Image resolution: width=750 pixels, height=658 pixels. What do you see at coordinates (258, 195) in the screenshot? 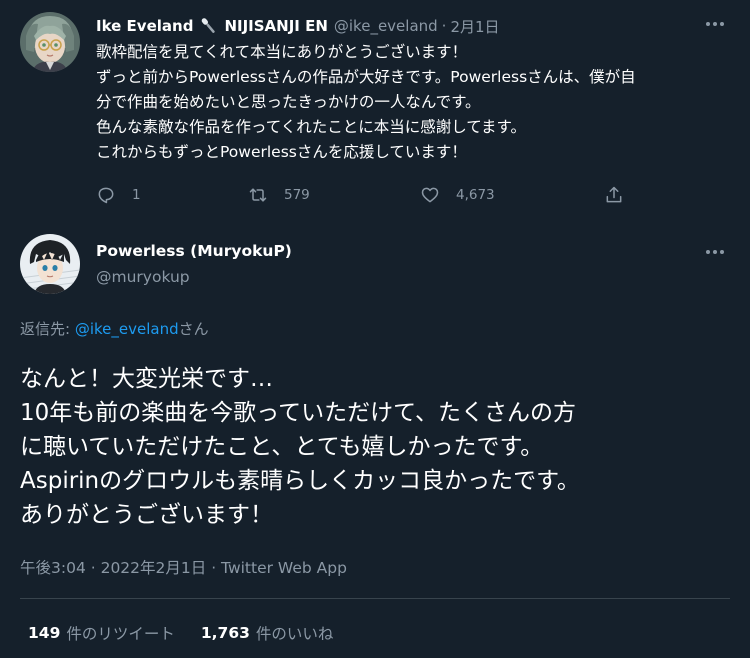
I see `retweet-icon` at bounding box center [258, 195].